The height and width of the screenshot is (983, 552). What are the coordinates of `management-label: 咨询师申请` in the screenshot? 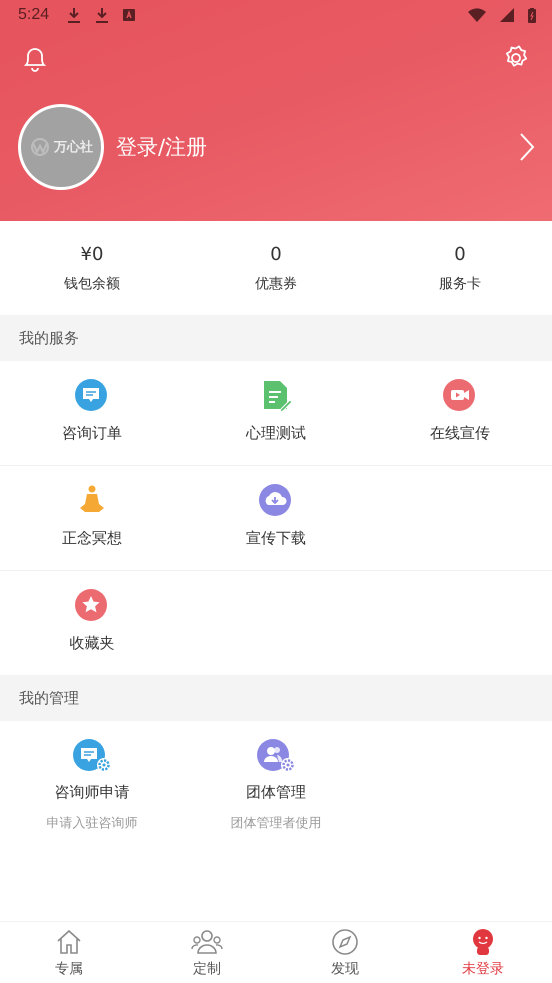 It's located at (92, 792).